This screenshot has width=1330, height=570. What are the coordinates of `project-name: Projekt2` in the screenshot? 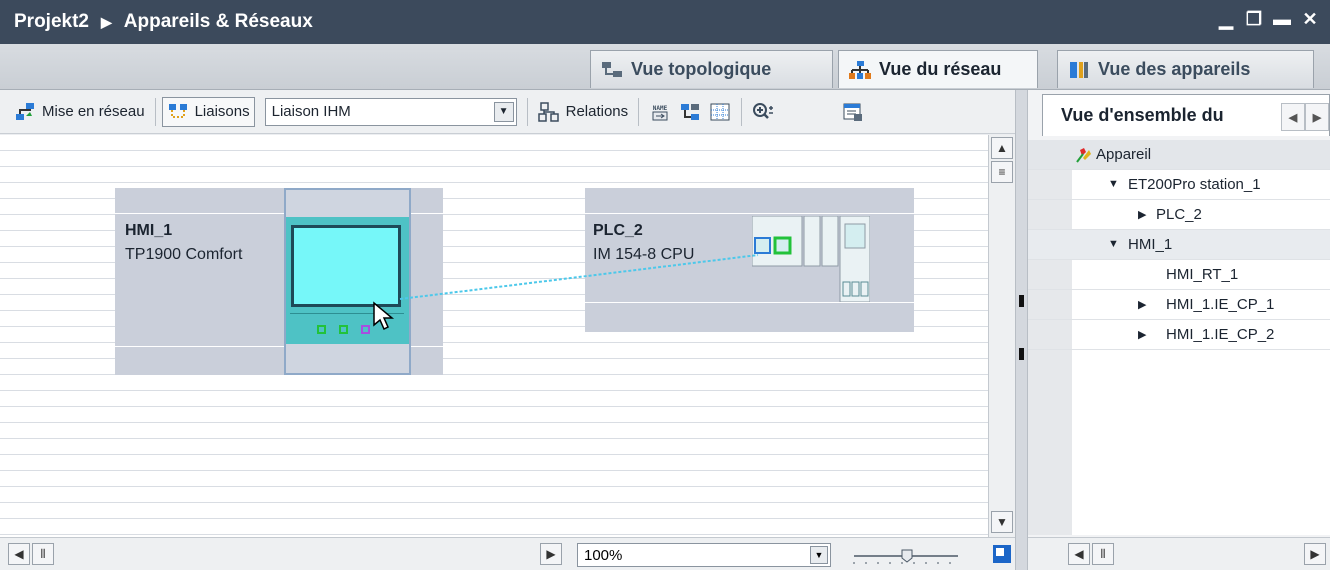 It's located at (51, 22).